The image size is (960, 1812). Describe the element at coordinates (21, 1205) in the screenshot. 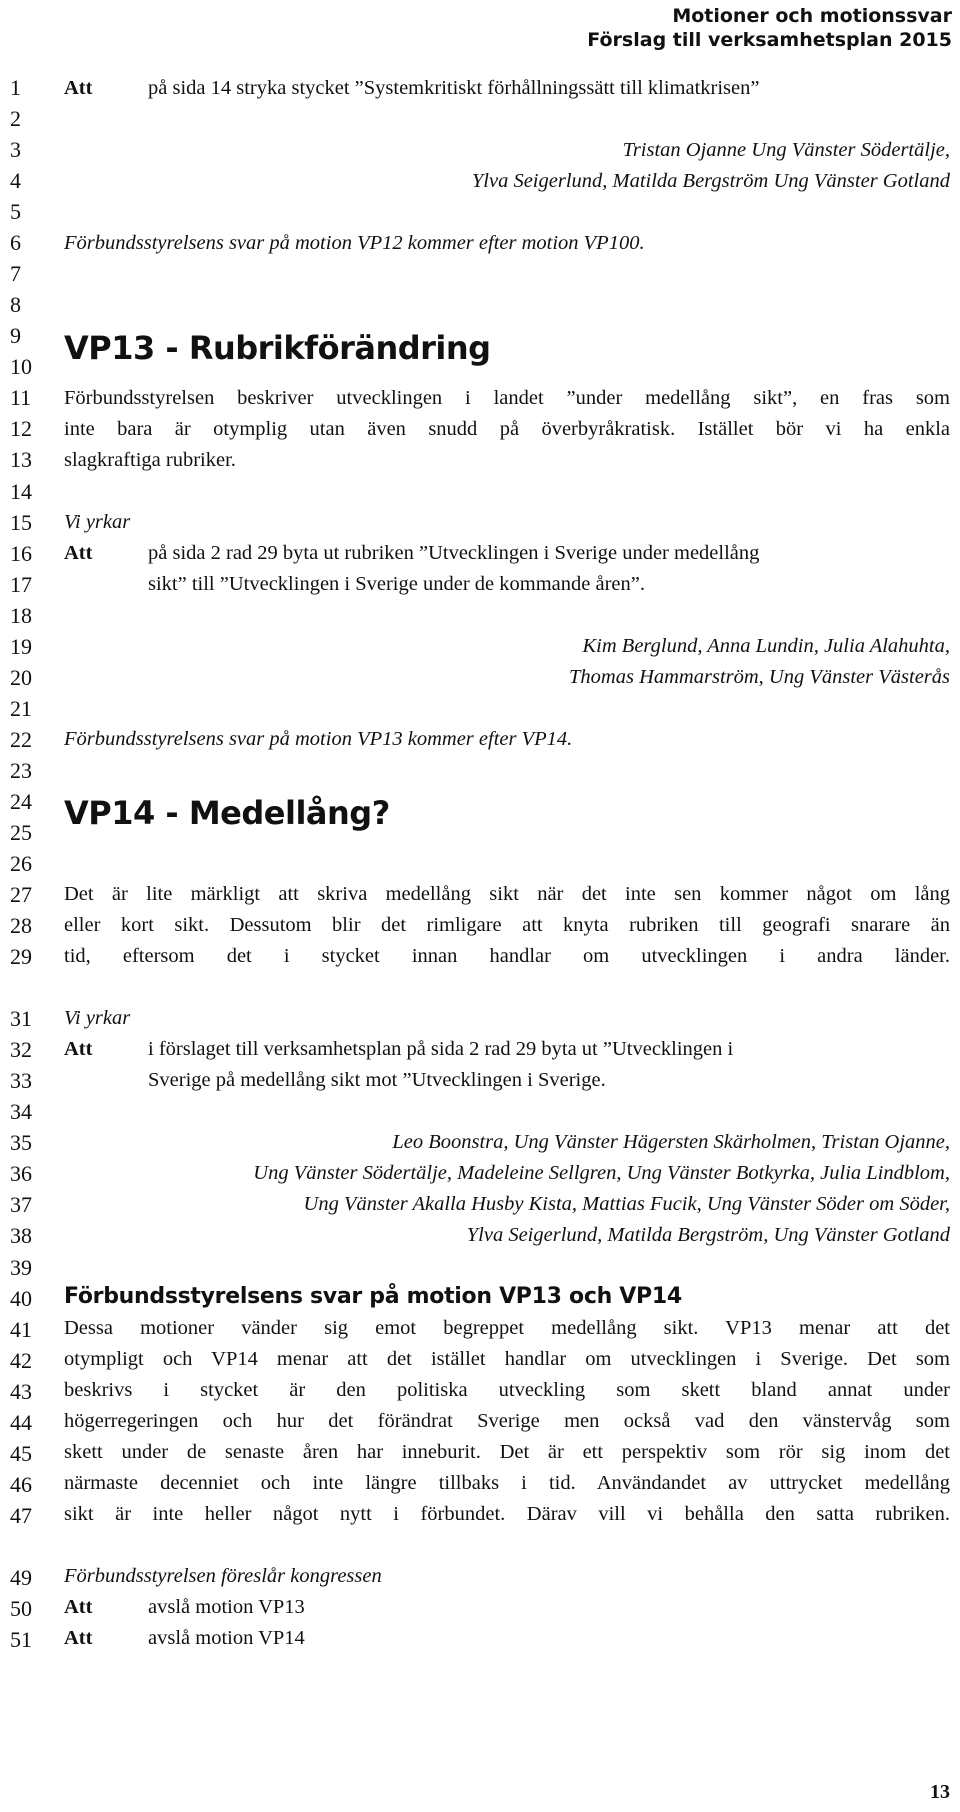

I see `line-number: 37` at that location.